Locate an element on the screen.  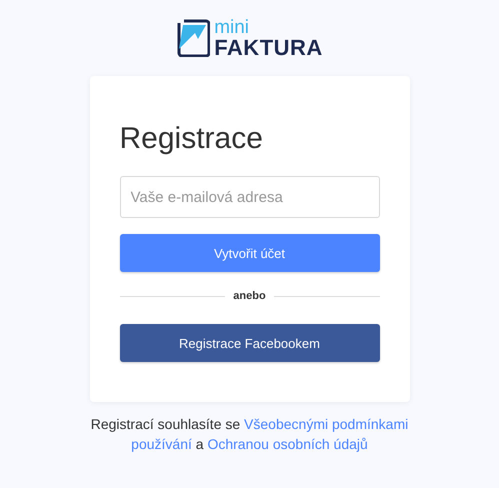
divider-text: anebo is located at coordinates (249, 296).